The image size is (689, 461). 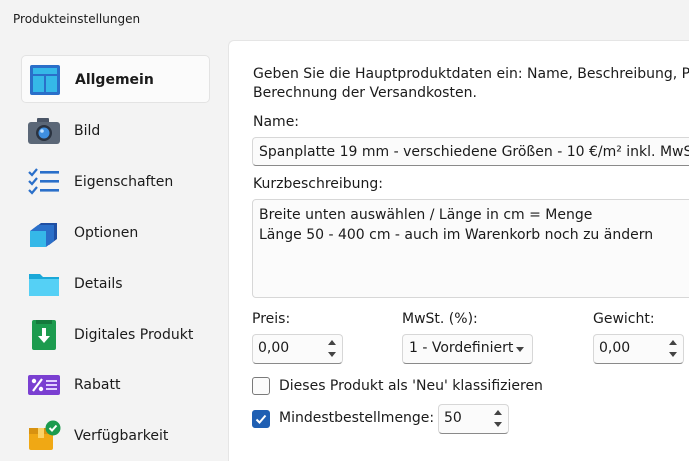 I want to click on sidebar-item-eigenschaften: Eigenschaften, so click(x=115, y=182).